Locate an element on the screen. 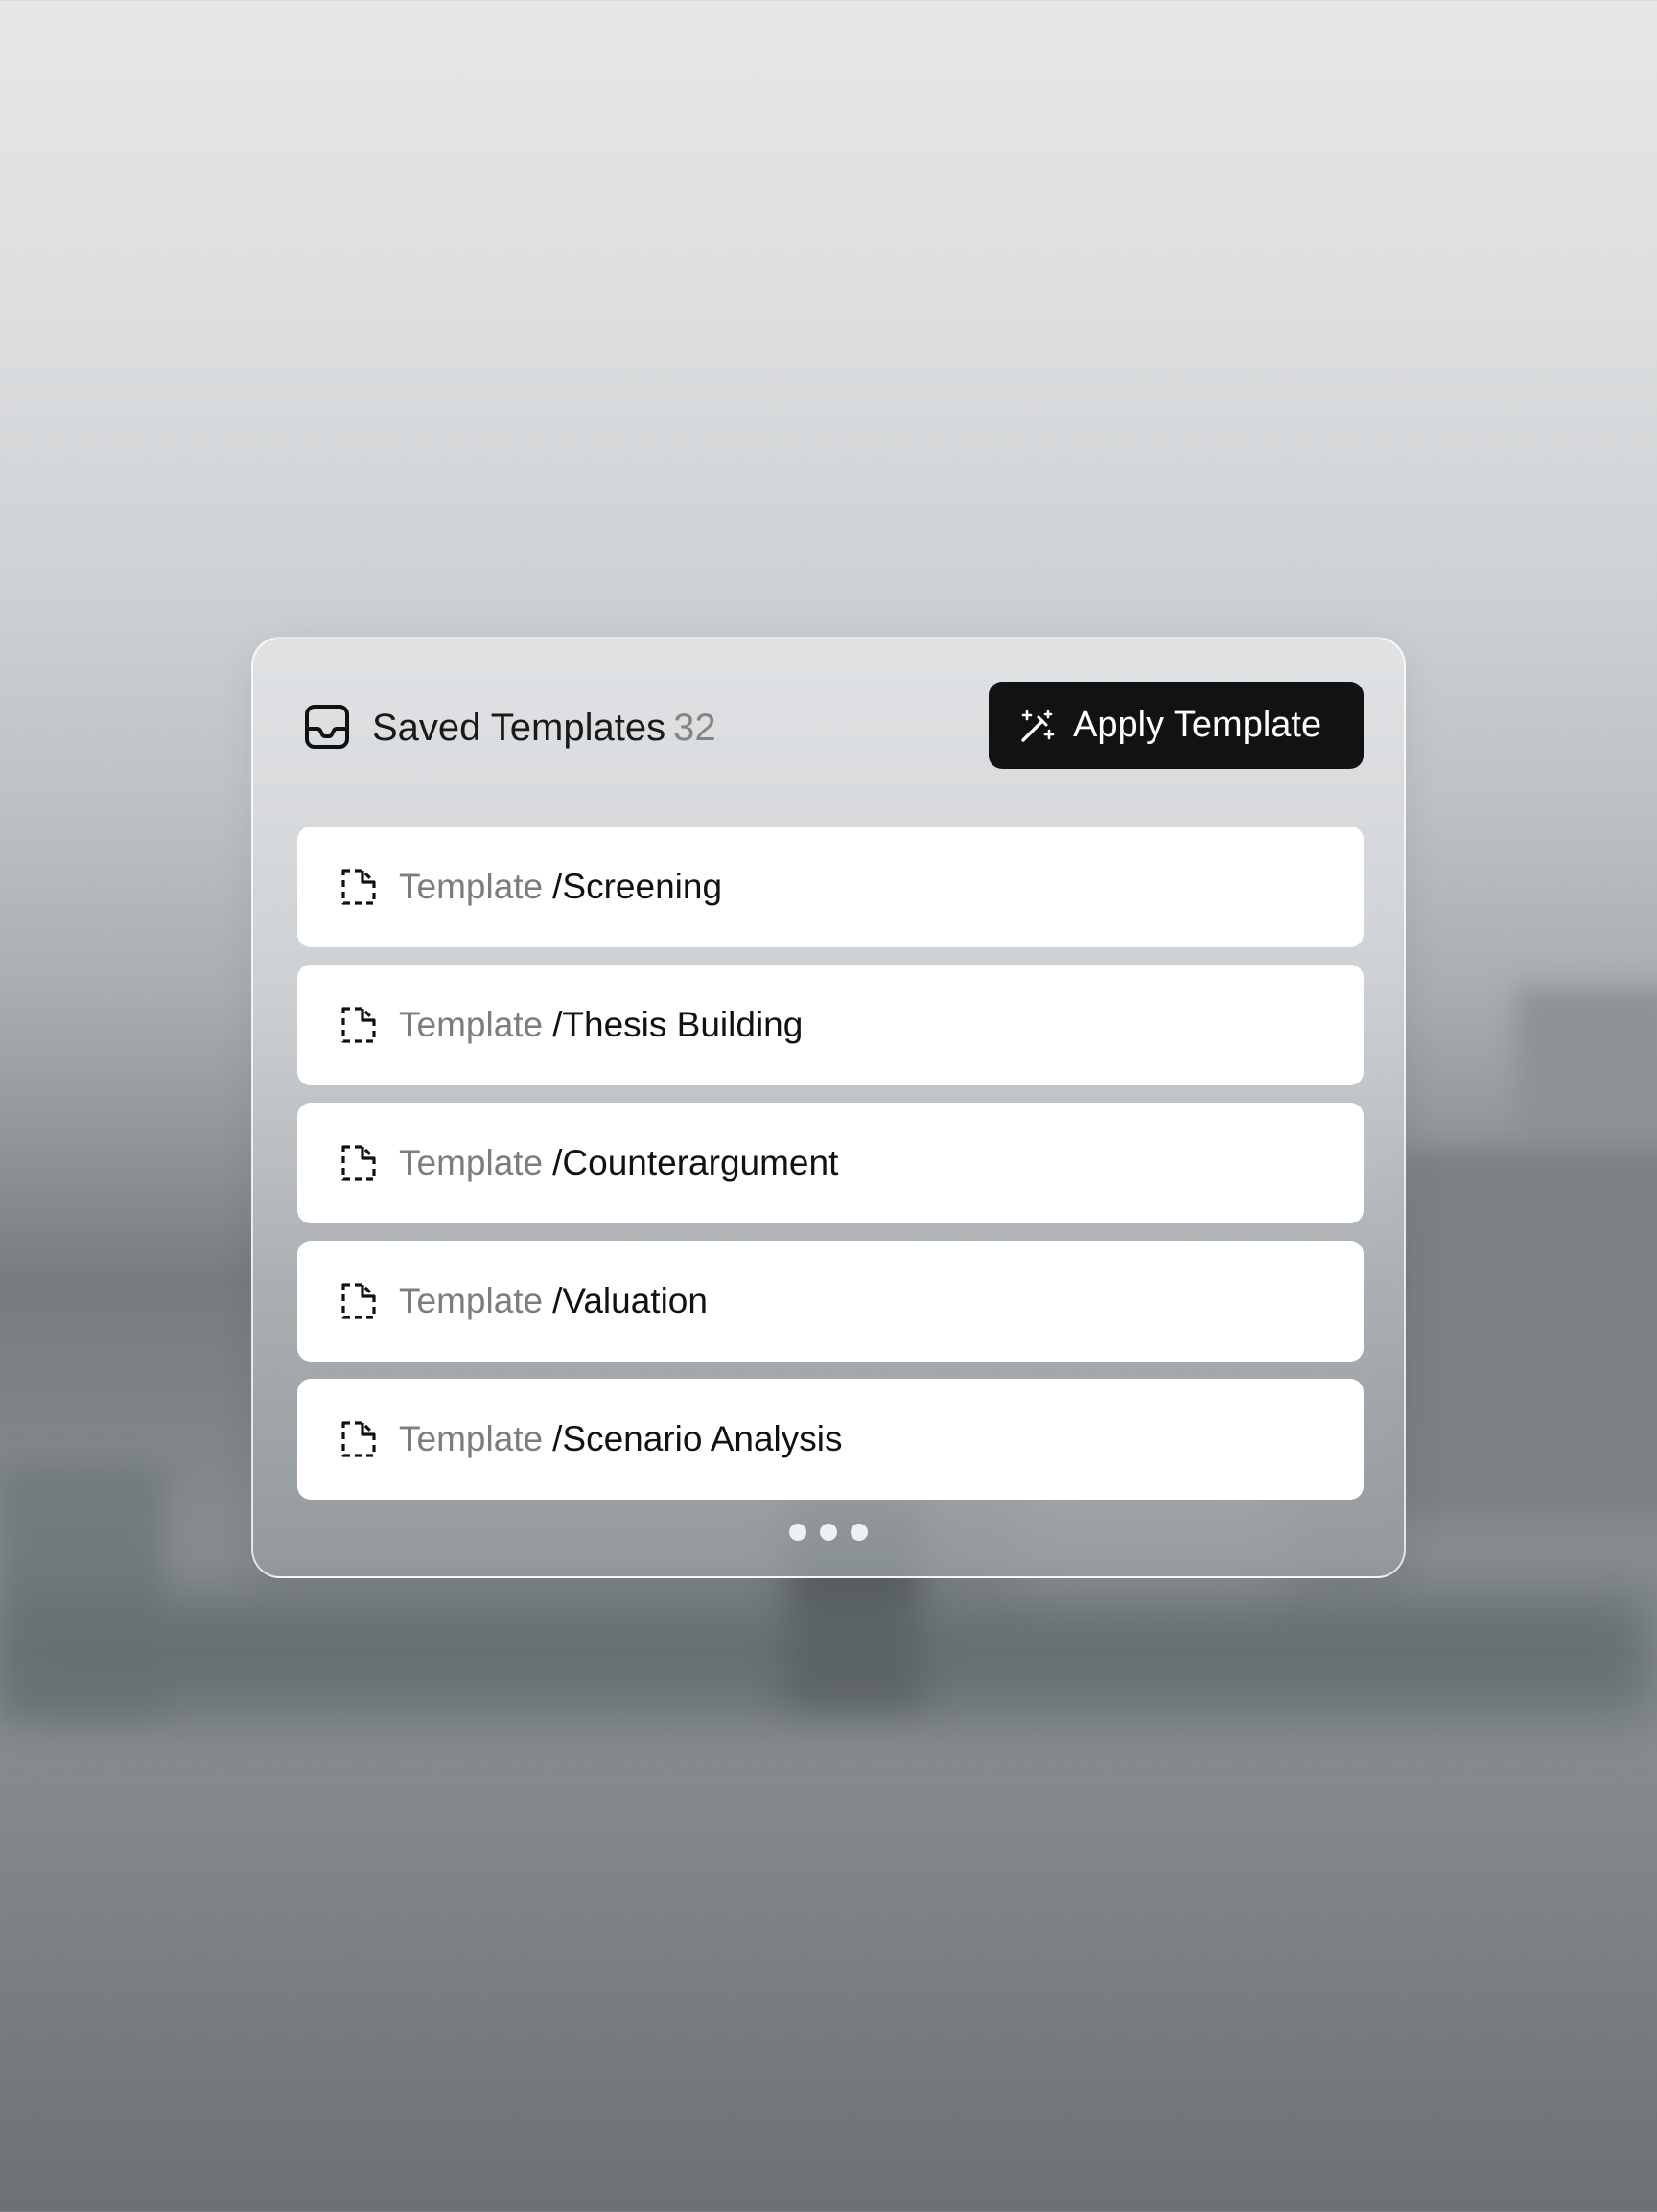 The width and height of the screenshot is (1657, 2212). apply-template-button: Apply Template is located at coordinates (1176, 725).